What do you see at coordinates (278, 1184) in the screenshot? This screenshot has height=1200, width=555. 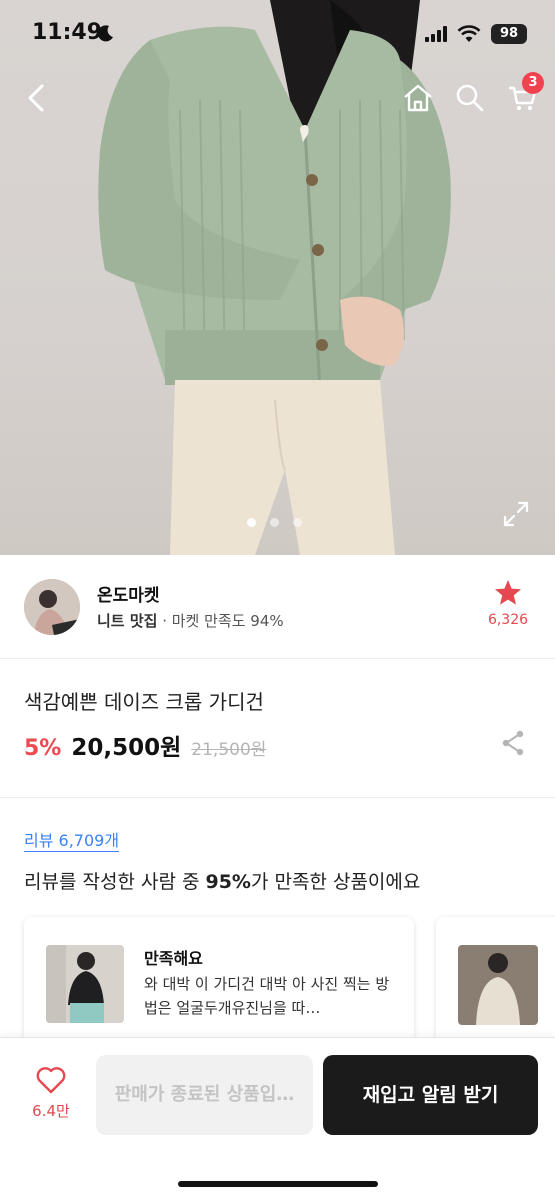 I see `home-indicator` at bounding box center [278, 1184].